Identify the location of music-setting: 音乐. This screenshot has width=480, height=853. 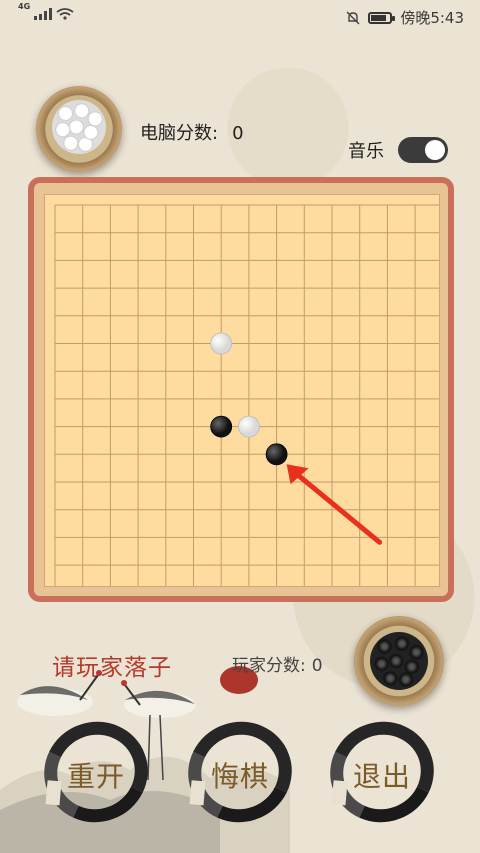
(398, 150).